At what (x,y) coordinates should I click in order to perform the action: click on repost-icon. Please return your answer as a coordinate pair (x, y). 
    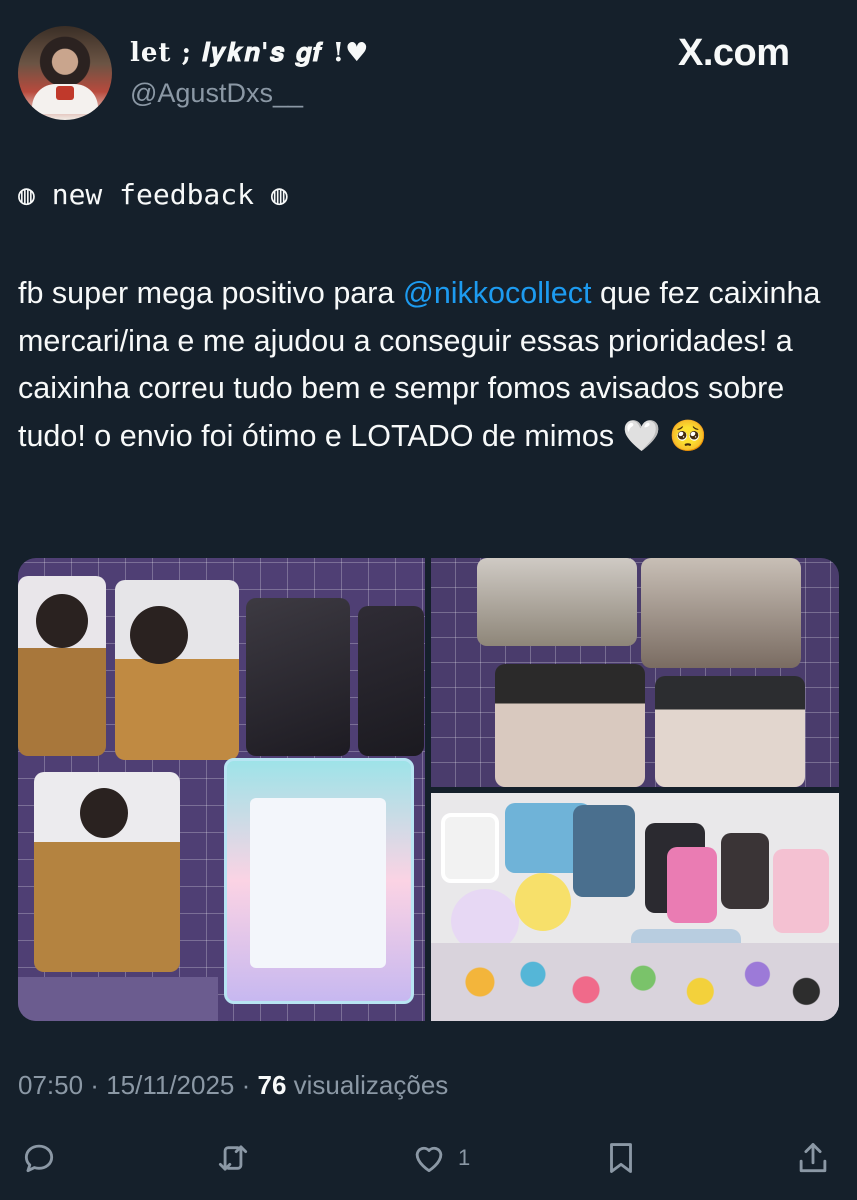
    Looking at the image, I should click on (233, 1158).